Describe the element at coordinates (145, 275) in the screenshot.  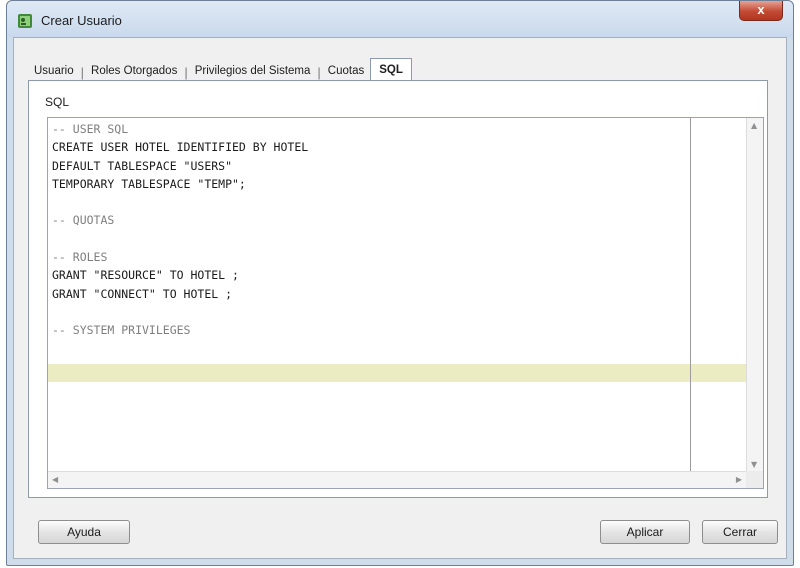
I see `code-line: GRANT "RESOURCE" TO HOTEL ;` at that location.